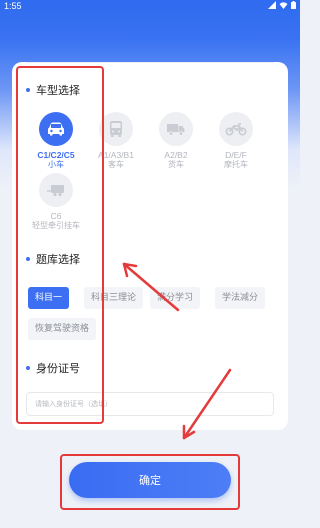 This screenshot has height=528, width=320. What do you see at coordinates (56, 190) in the screenshot?
I see `trailer-icon` at bounding box center [56, 190].